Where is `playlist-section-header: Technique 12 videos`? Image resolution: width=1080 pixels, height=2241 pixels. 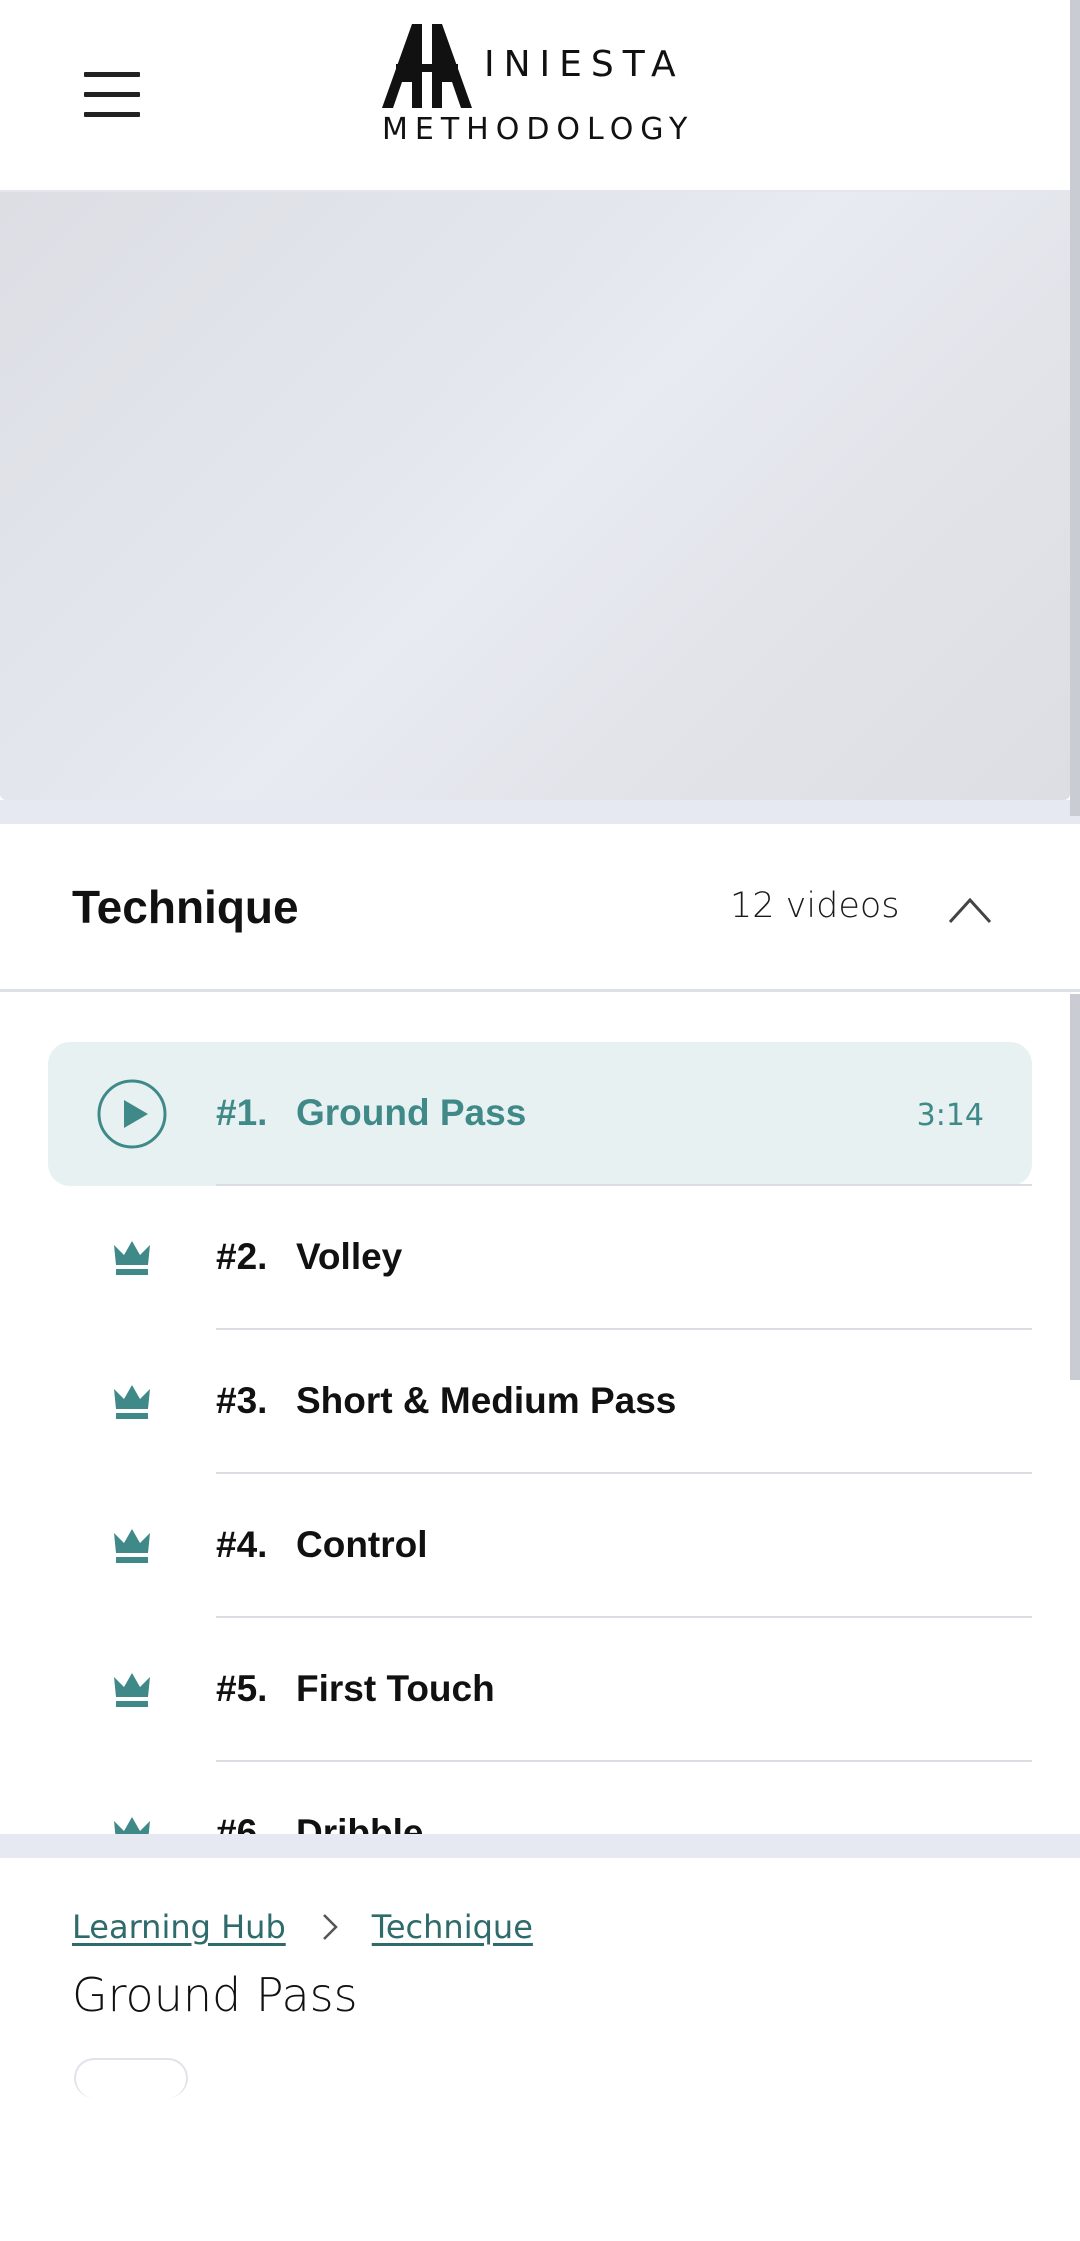 playlist-section-header: Technique 12 videos is located at coordinates (540, 908).